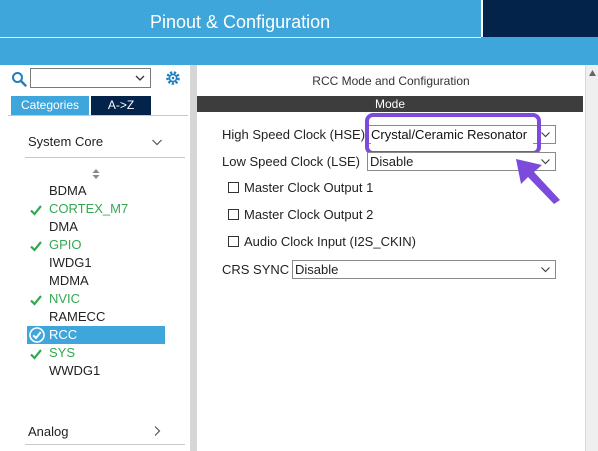 Image resolution: width=598 pixels, height=451 pixels. I want to click on list-item-nvic: NVIC, so click(107, 299).